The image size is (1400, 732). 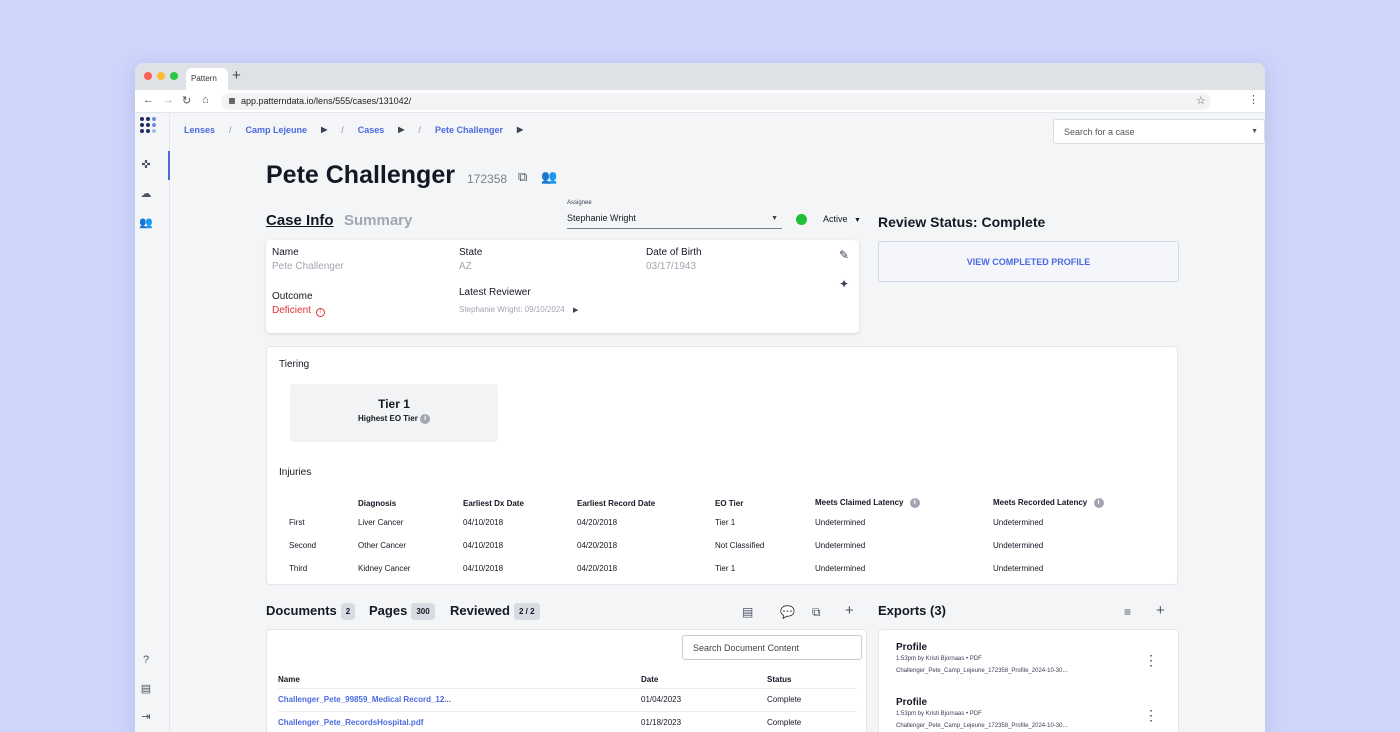 What do you see at coordinates (493, 503) in the screenshot?
I see `column-header: Earliest Dx Date` at bounding box center [493, 503].